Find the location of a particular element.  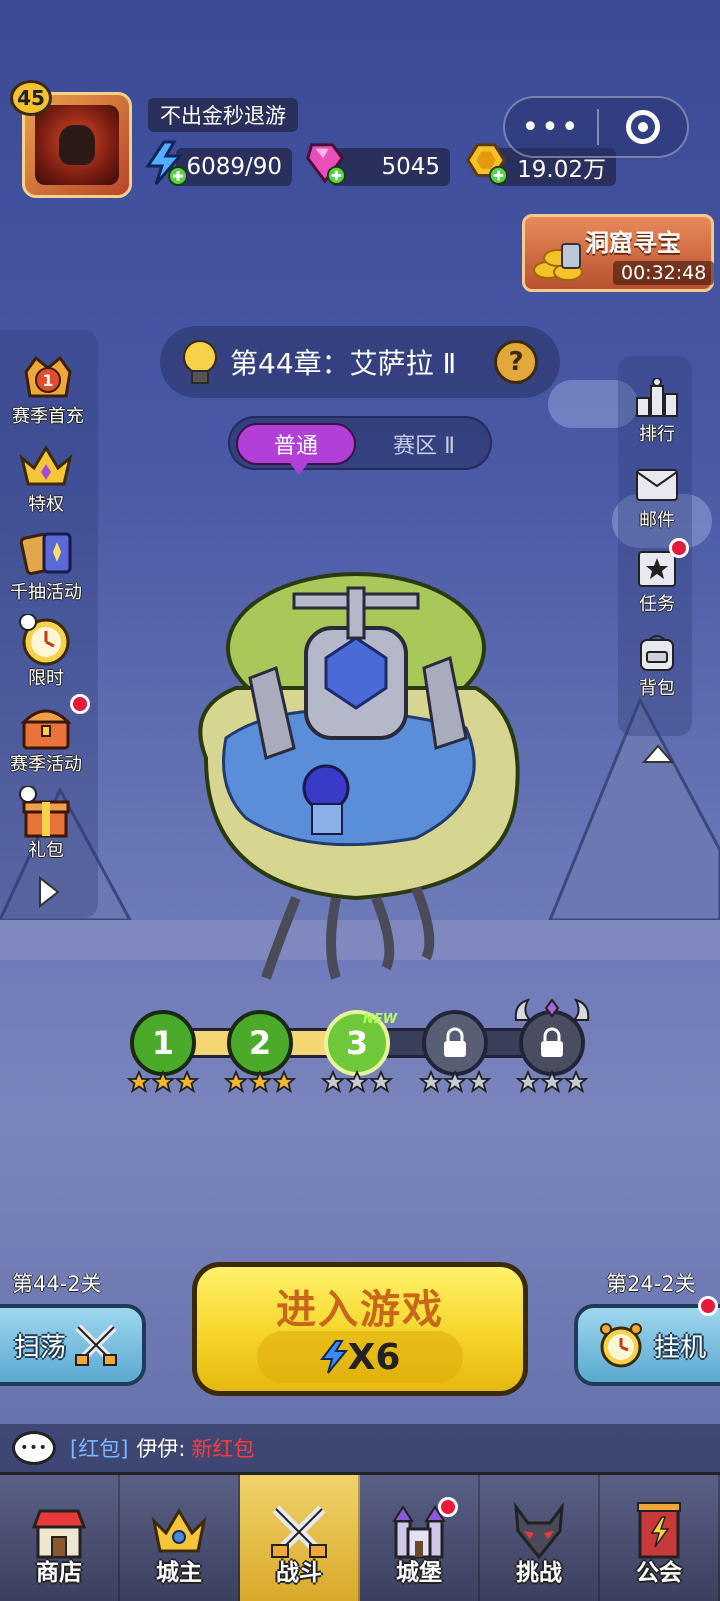

chat-user: 伊伊: is located at coordinates (161, 1449).